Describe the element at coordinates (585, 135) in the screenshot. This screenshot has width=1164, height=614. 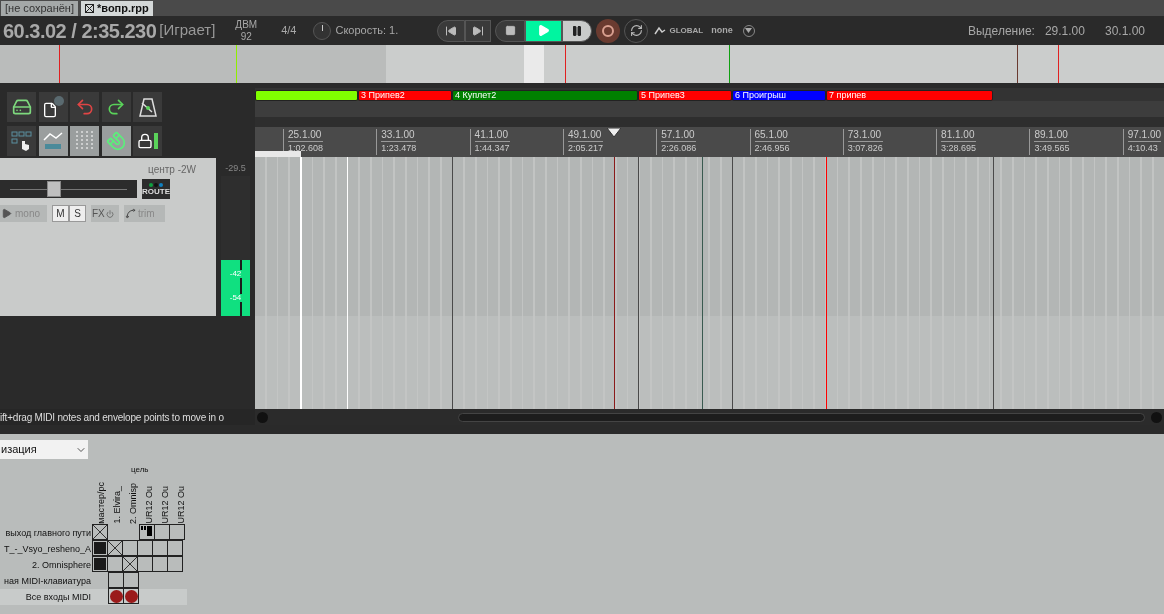
I see `bar-label: 49.1.00` at that location.